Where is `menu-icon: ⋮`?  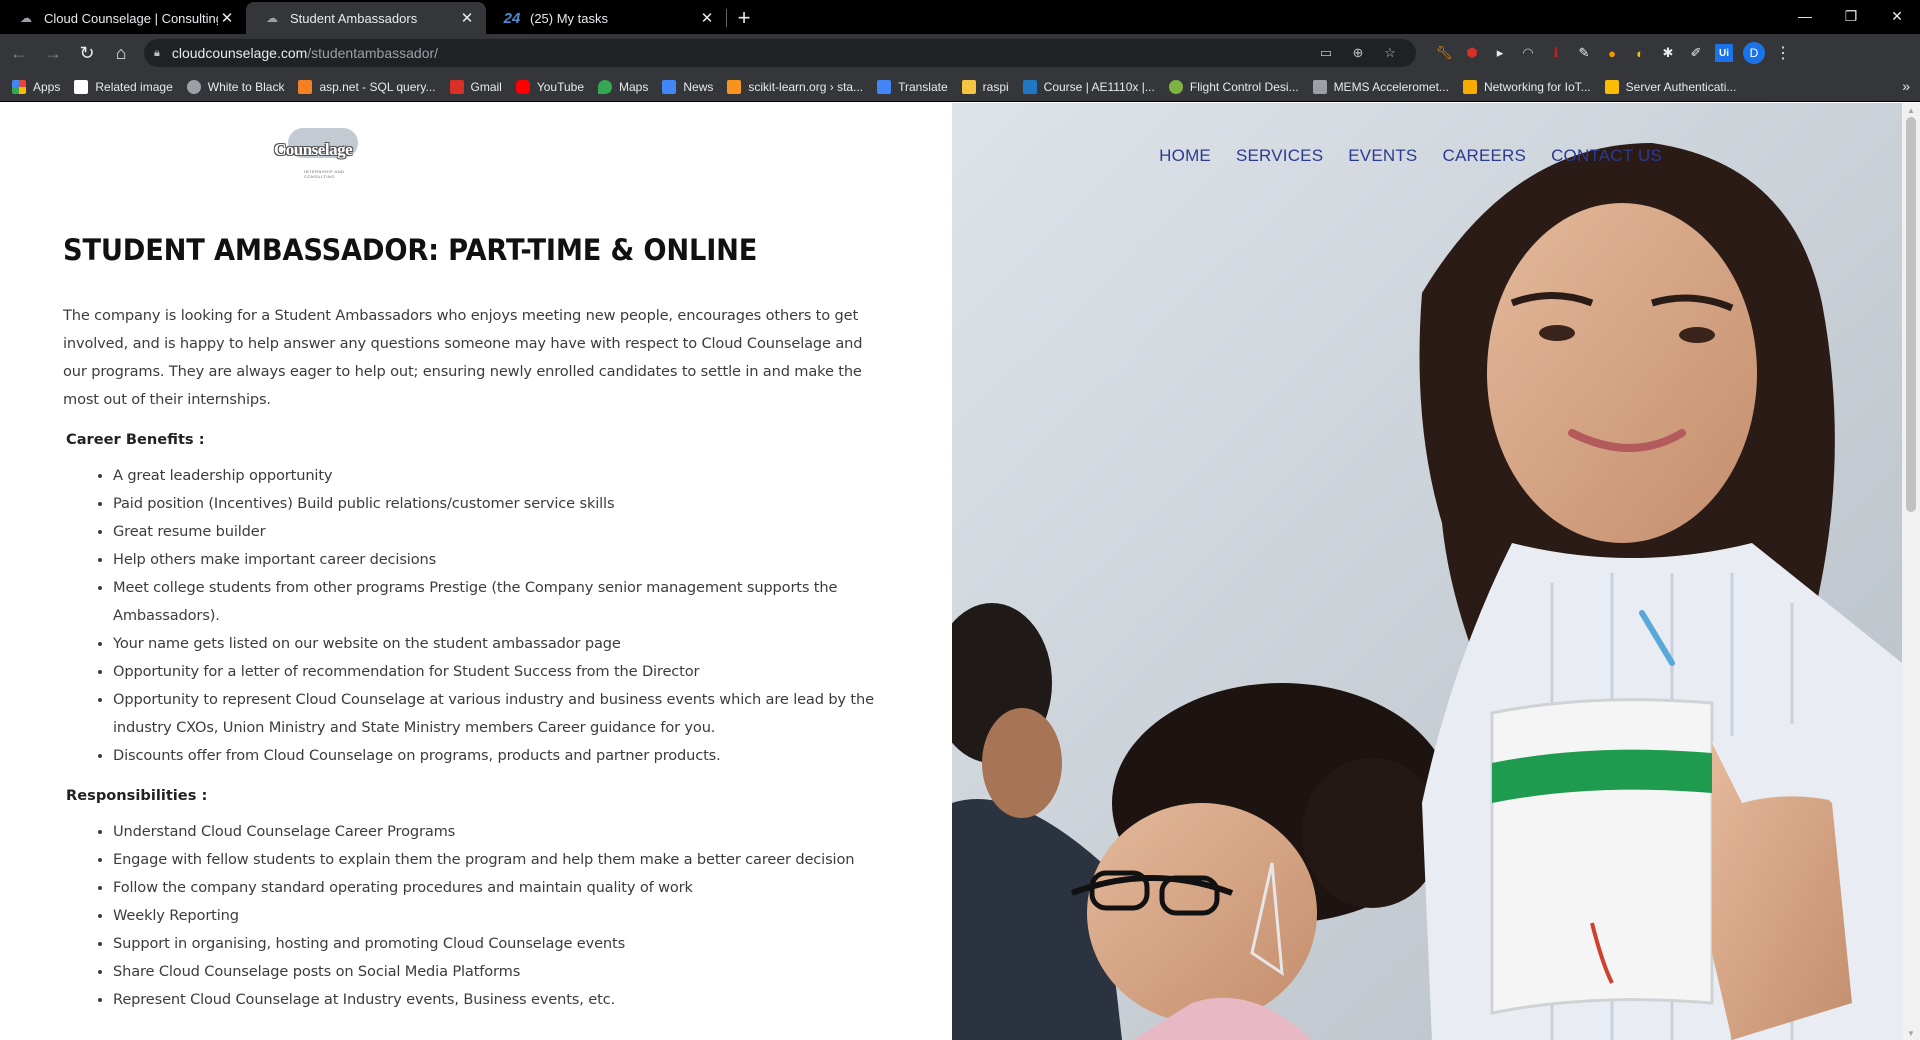
menu-icon: ⋮ is located at coordinates (1783, 53).